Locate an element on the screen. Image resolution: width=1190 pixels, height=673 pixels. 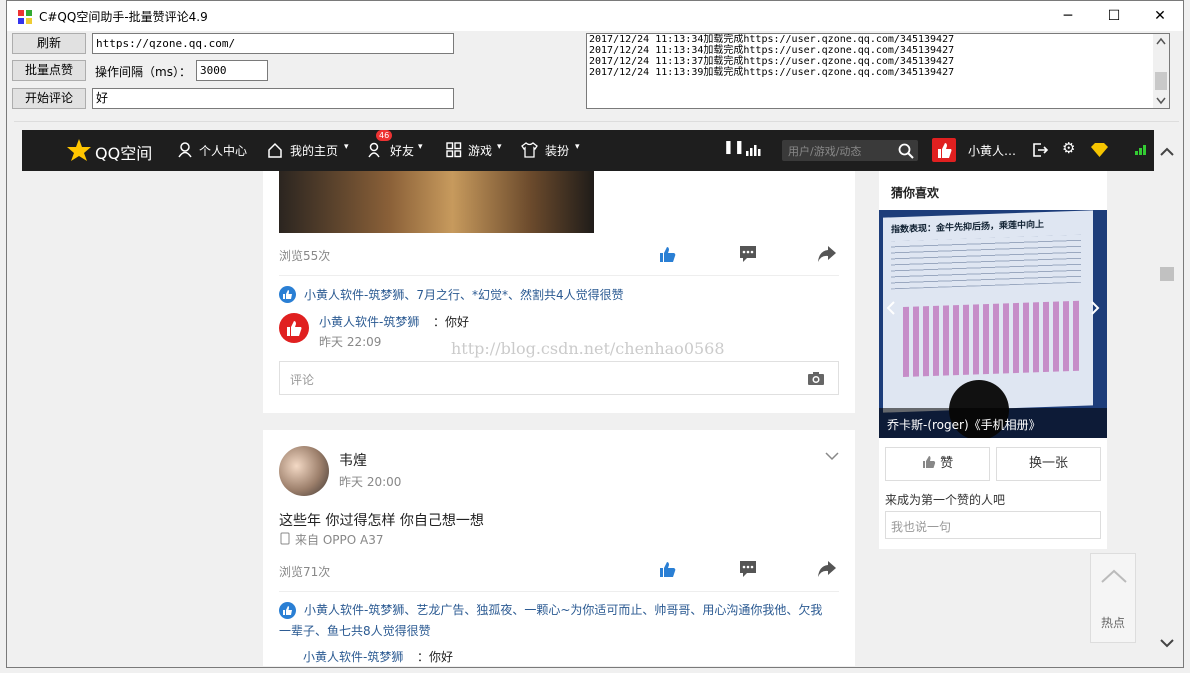
back-to-top-panel: 热点 is located at coordinates (1113, 598).